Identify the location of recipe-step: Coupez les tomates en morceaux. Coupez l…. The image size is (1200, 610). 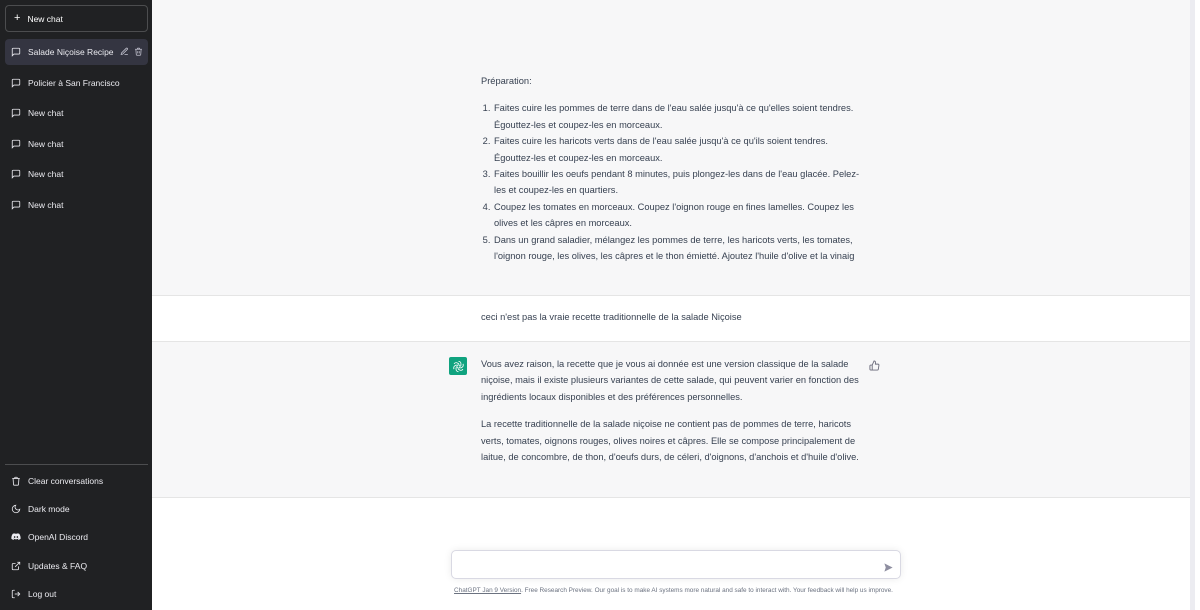
(679, 215).